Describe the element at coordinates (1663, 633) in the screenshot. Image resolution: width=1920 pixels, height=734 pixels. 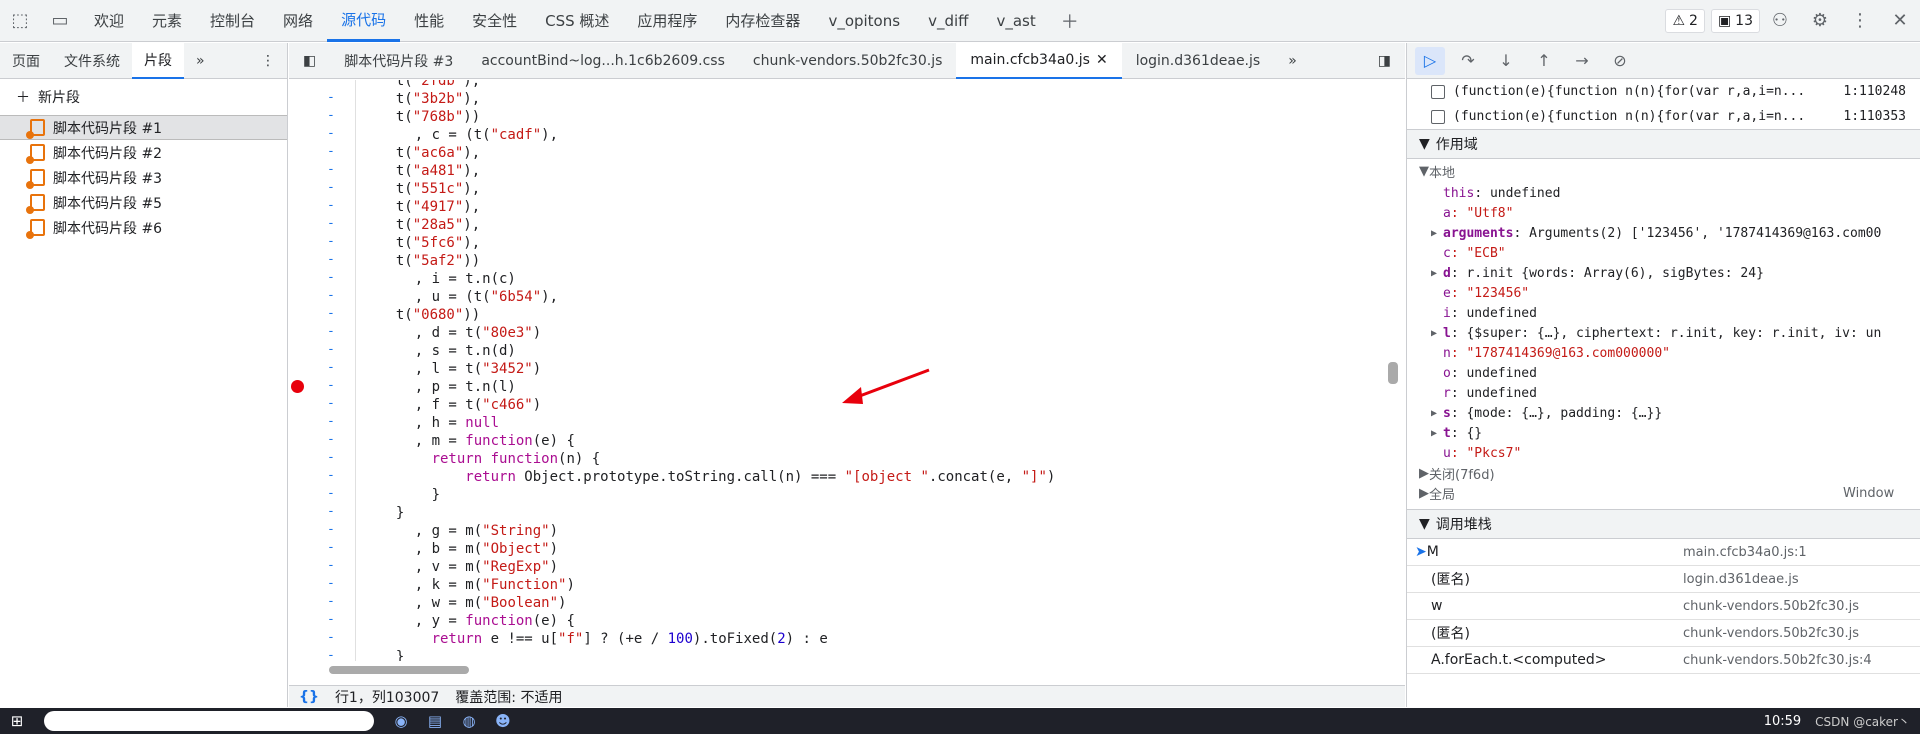
I see `call-frame: (匿名) chunk-vendors.50b2fc30.js` at that location.